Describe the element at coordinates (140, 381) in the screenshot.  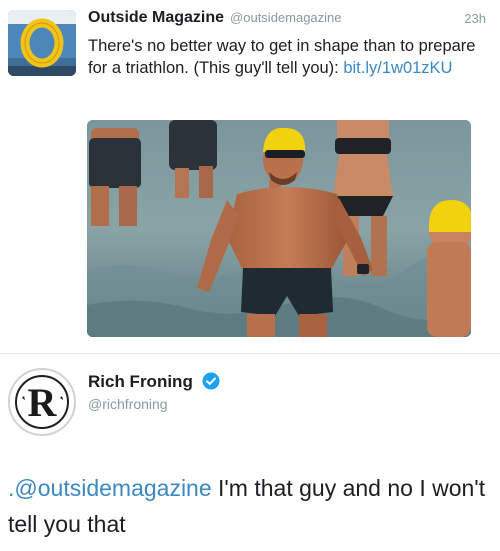
I see `tweet-author-name: Rich Froning` at that location.